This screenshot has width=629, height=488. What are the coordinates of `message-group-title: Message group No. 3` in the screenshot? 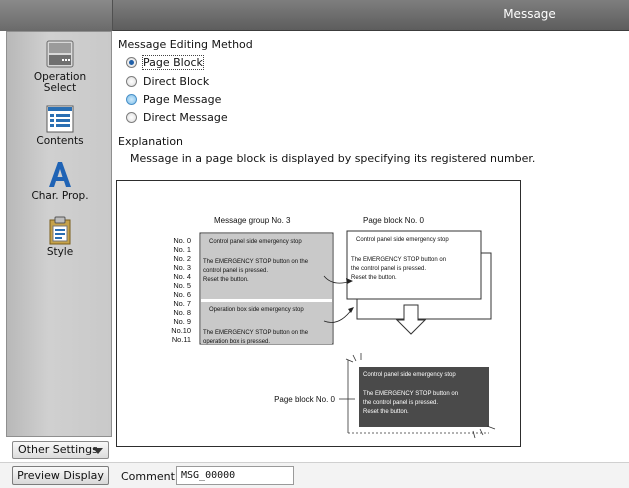 It's located at (252, 220).